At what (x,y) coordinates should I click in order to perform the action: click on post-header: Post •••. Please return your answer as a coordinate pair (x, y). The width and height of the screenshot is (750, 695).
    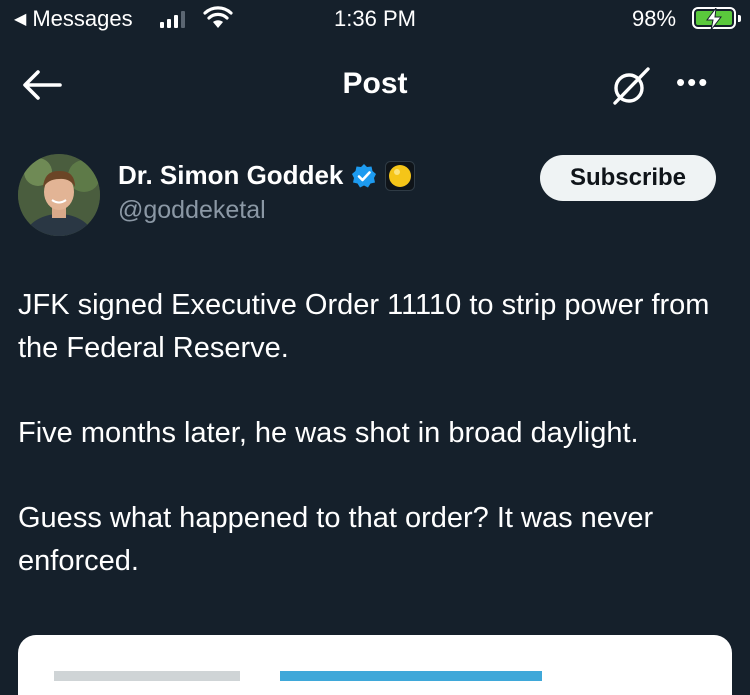
    Looking at the image, I should click on (375, 85).